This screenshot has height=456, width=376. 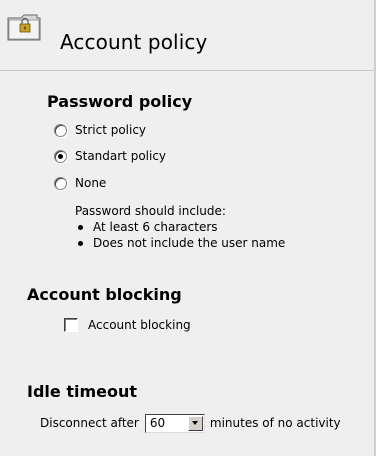 I want to click on idle-prefix-text: Disconnect after, so click(x=89, y=423).